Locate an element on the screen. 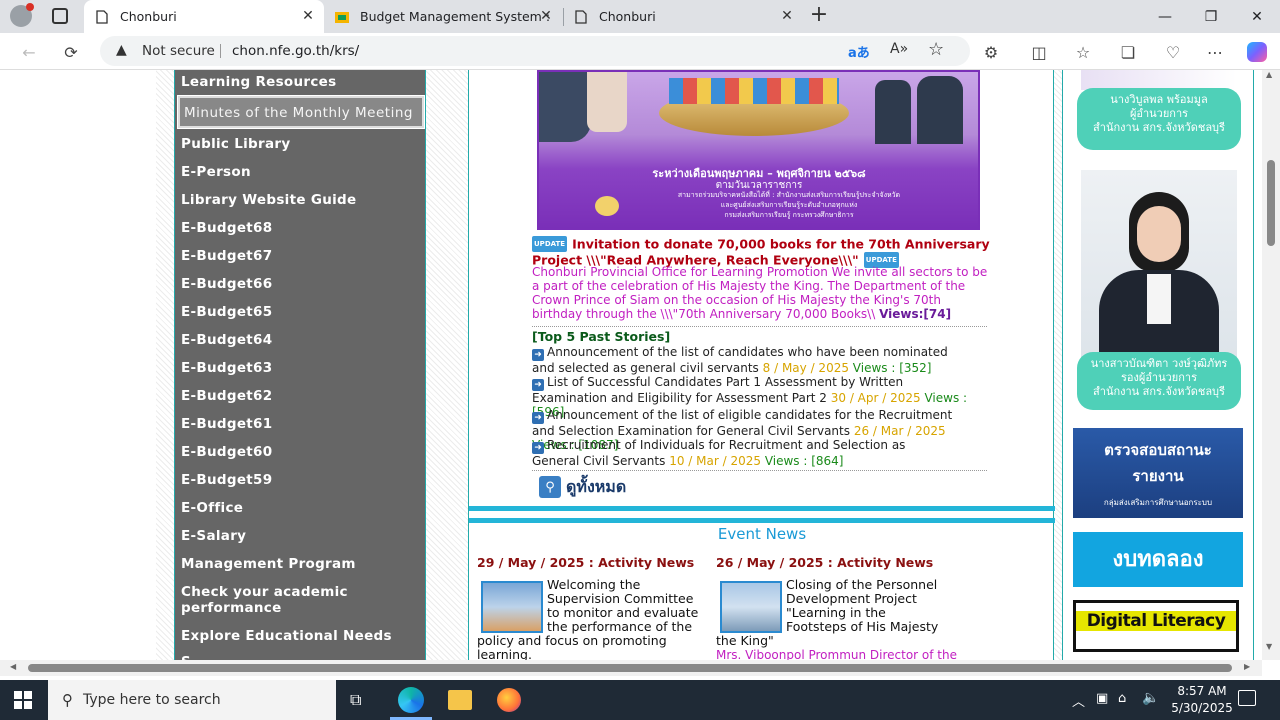  search-icon: ⚲ is located at coordinates (67, 700).